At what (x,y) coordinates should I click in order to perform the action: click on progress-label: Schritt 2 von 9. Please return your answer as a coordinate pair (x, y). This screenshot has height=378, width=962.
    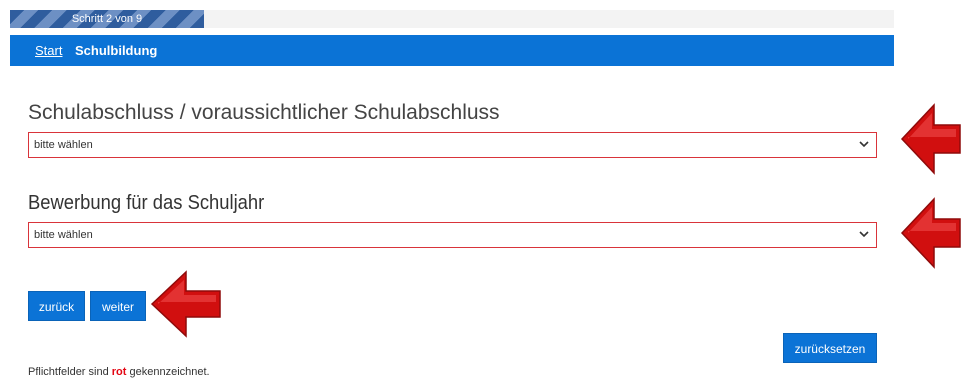
    Looking at the image, I should click on (107, 19).